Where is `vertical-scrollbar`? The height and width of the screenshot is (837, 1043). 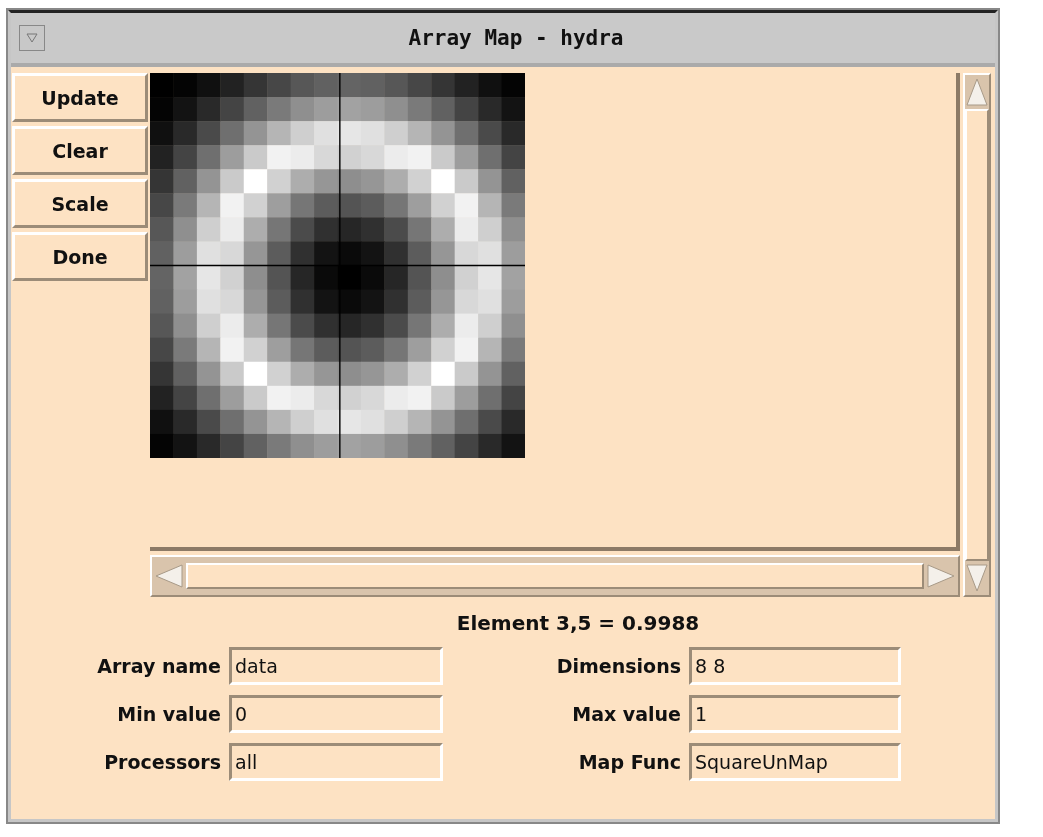
vertical-scrollbar is located at coordinates (977, 335).